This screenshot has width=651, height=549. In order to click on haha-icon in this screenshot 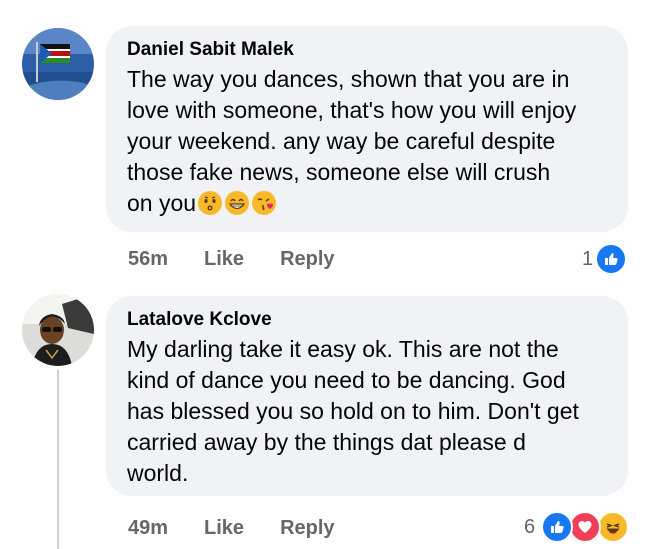, I will do `click(613, 527)`.